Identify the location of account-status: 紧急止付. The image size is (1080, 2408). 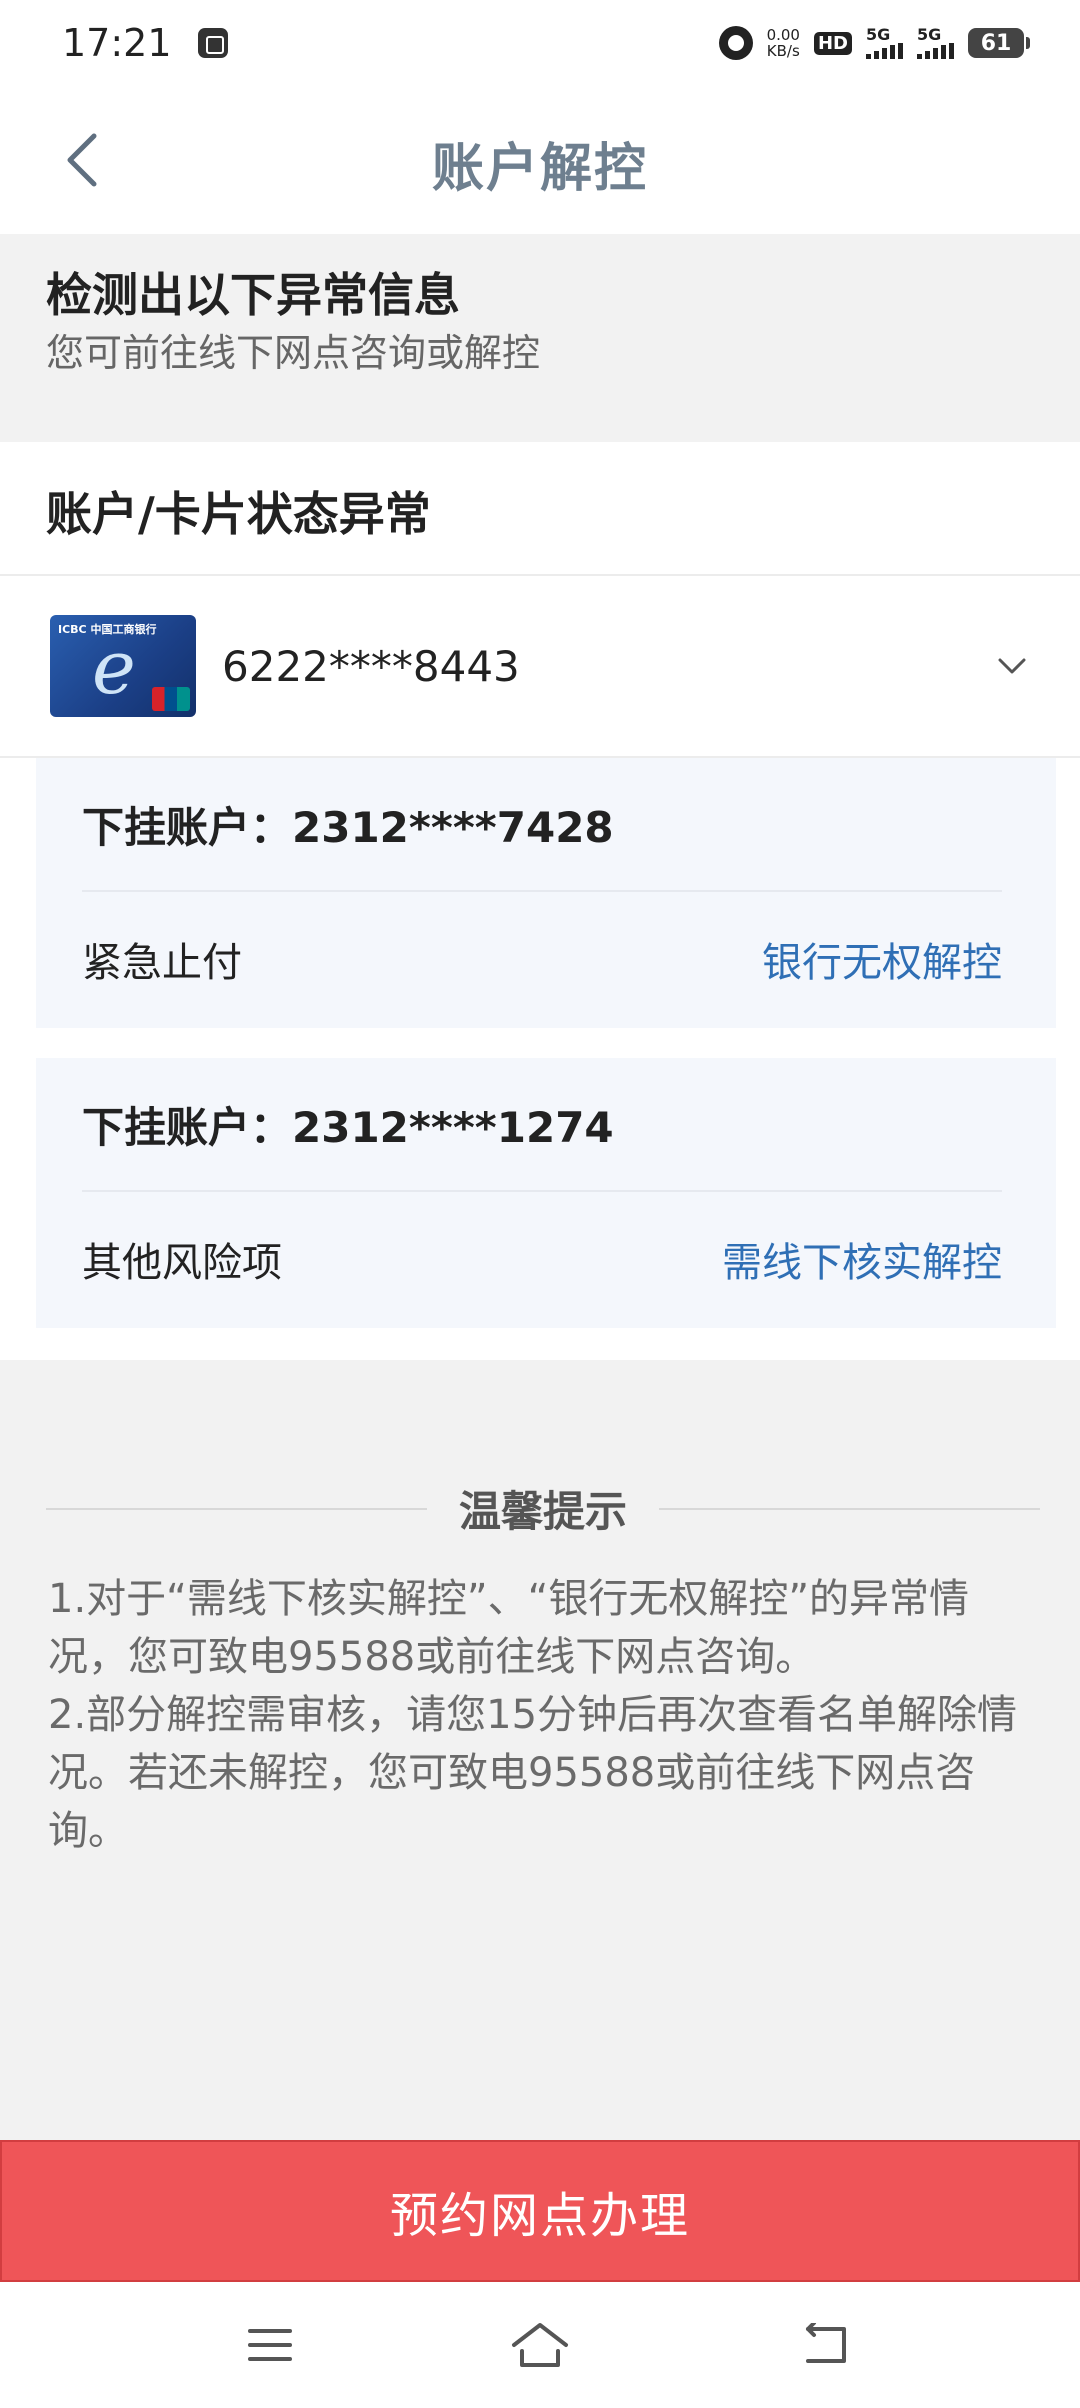
(162, 963).